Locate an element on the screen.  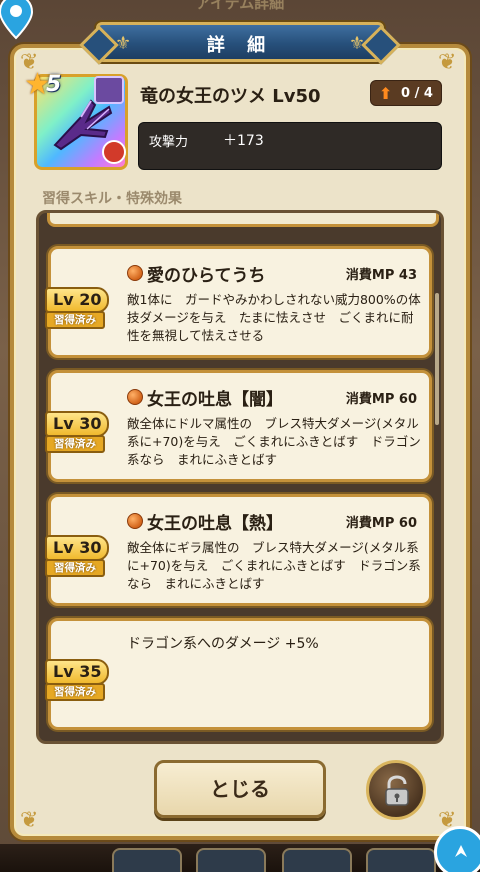
stat-label: 攻撃力 is located at coordinates (169, 142).